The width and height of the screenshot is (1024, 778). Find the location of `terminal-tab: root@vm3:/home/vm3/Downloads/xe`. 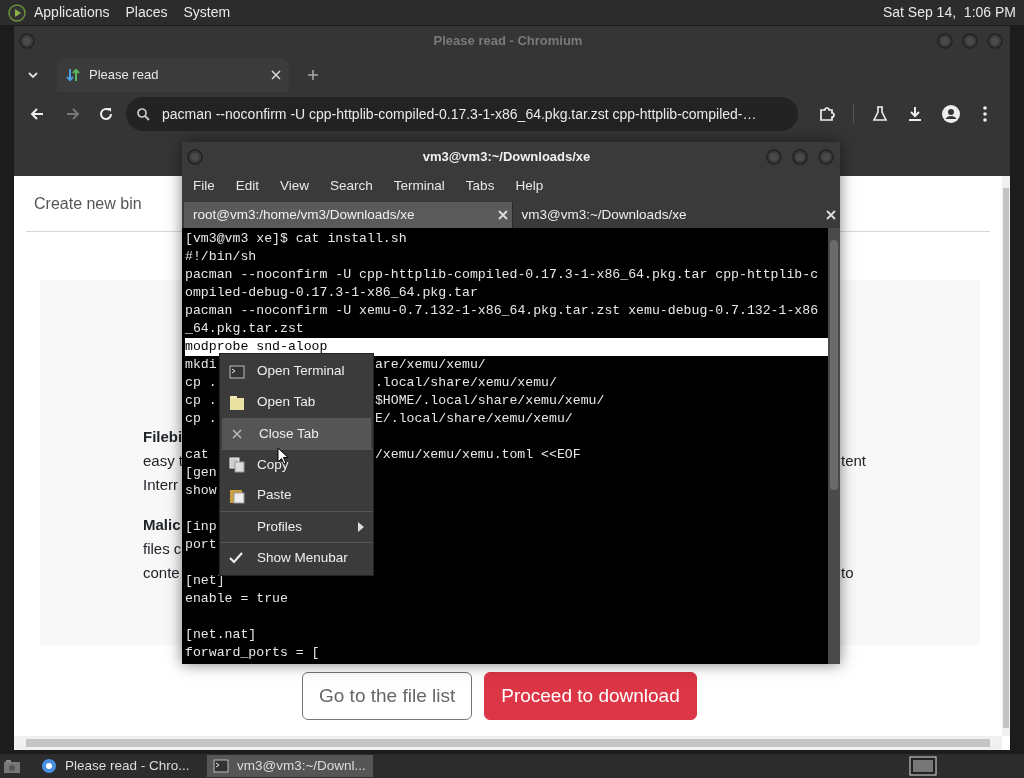

terminal-tab: root@vm3:/home/vm3/Downloads/xe is located at coordinates (348, 215).